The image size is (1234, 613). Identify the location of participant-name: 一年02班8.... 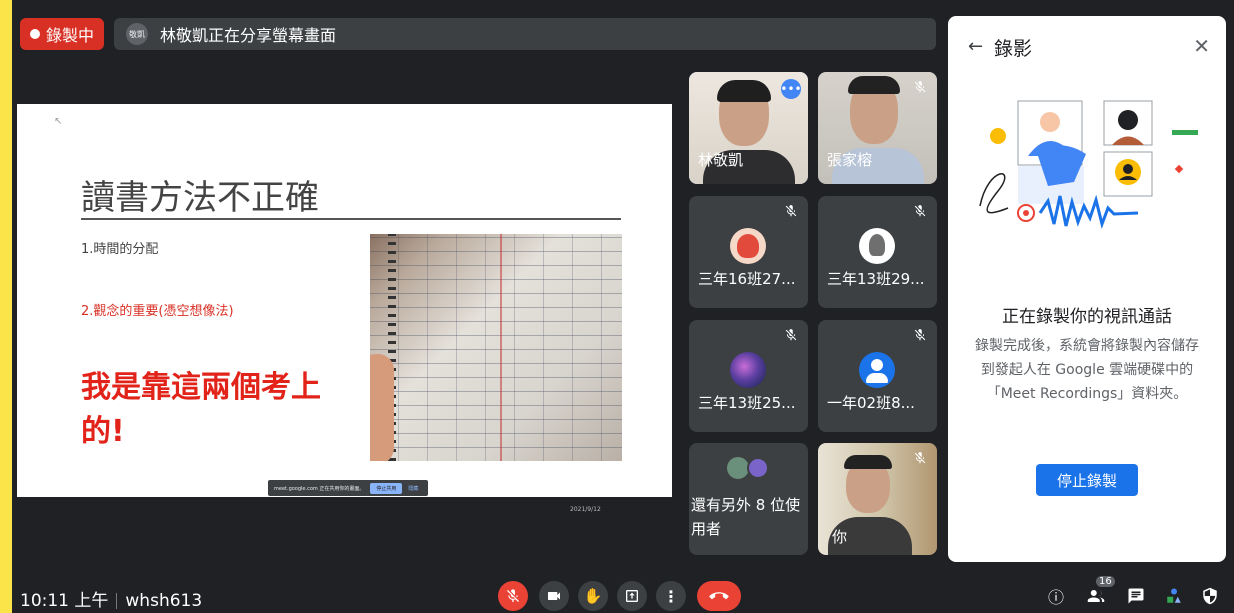
(871, 403).